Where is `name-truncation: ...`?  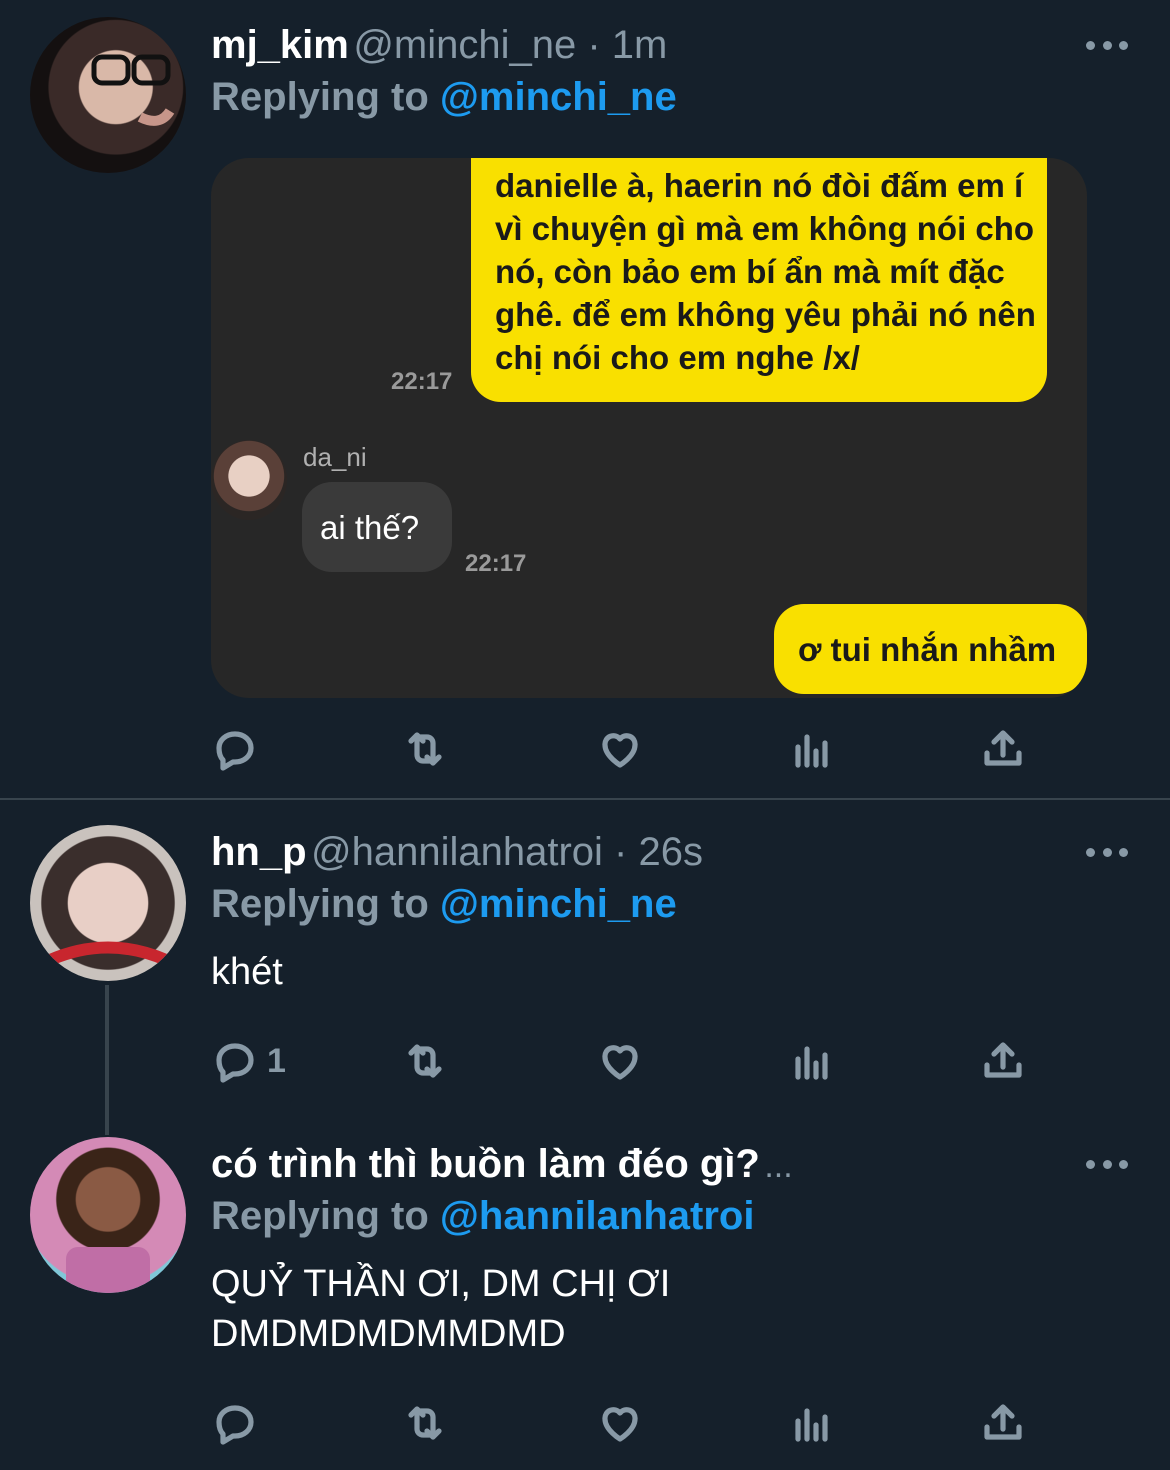 name-truncation: ... is located at coordinates (778, 1166).